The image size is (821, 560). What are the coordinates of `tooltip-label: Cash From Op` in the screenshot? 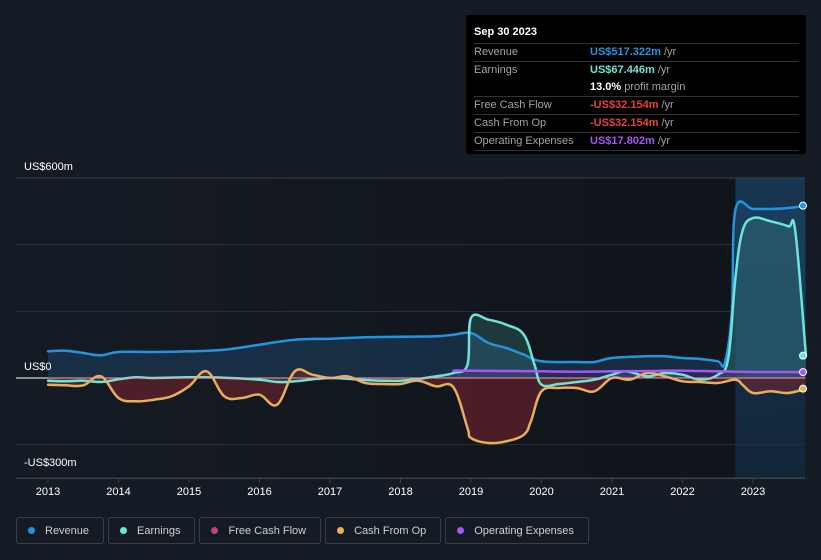 It's located at (510, 123).